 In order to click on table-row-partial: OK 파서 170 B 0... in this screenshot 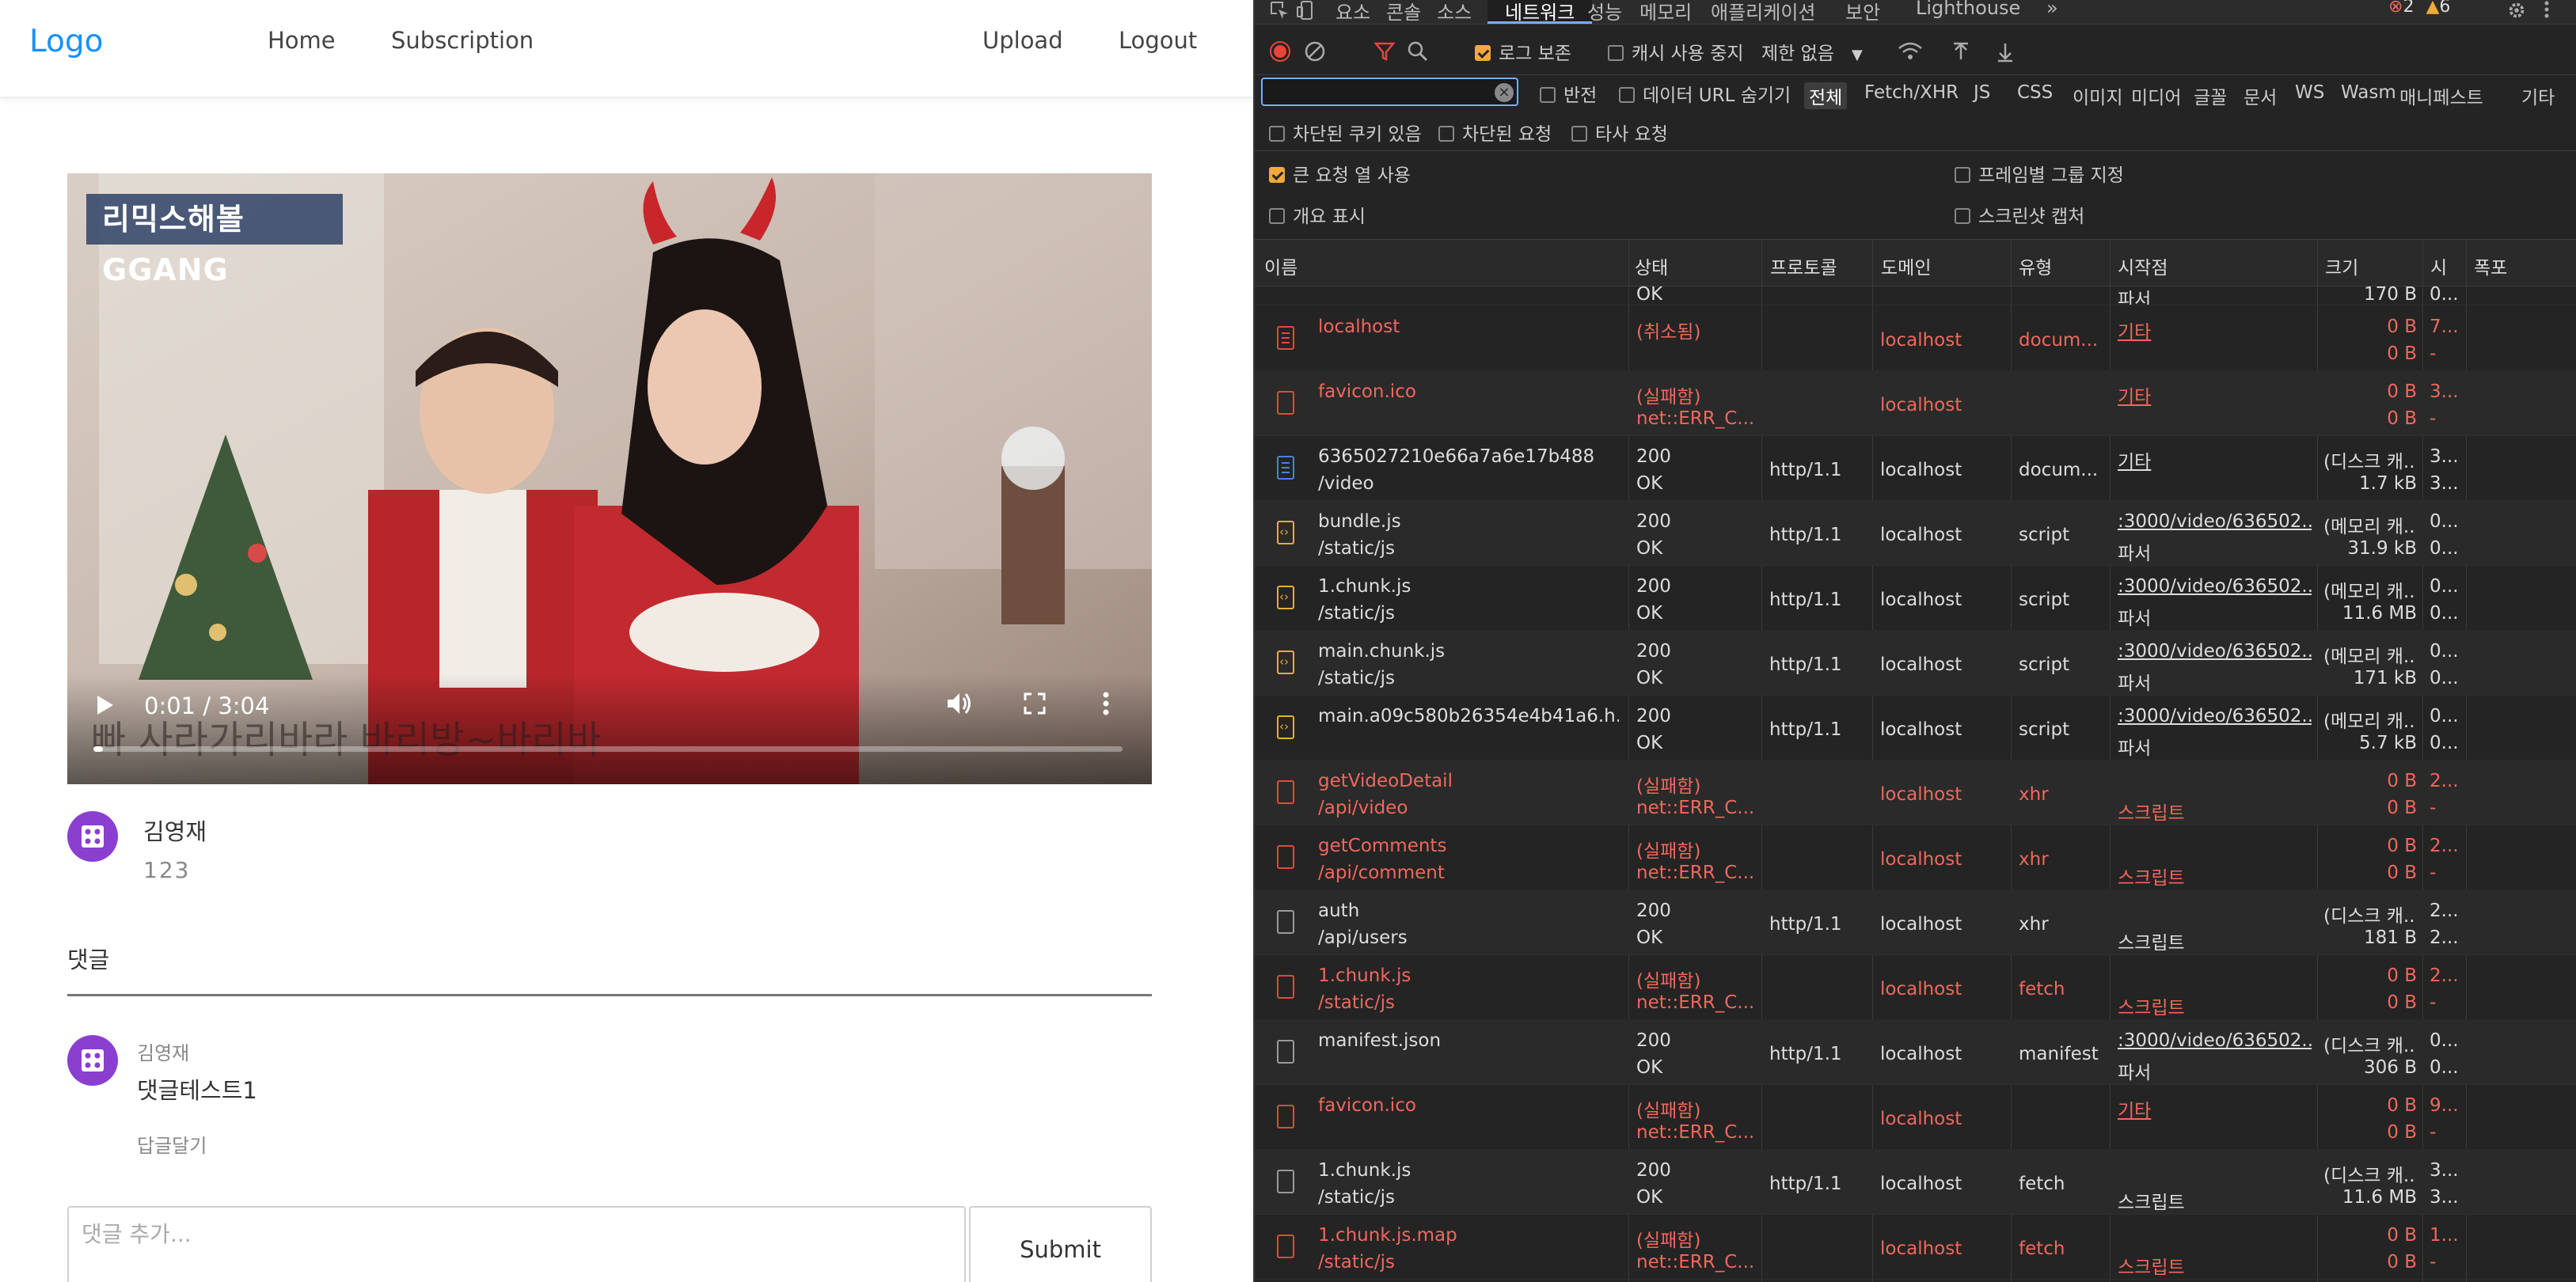, I will do `click(1915, 295)`.